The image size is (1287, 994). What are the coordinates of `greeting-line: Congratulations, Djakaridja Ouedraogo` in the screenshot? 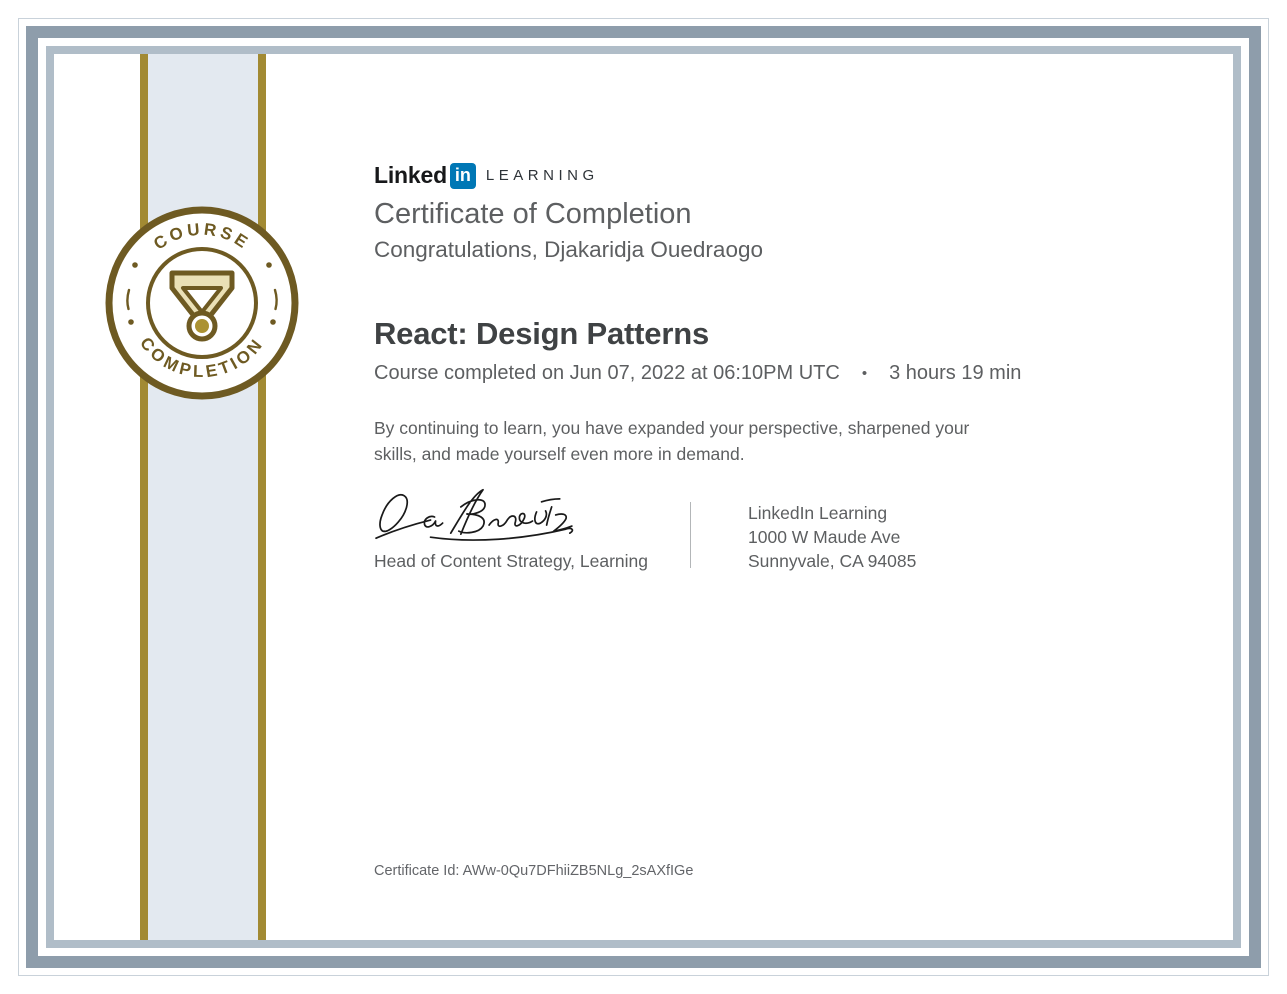 It's located at (568, 249).